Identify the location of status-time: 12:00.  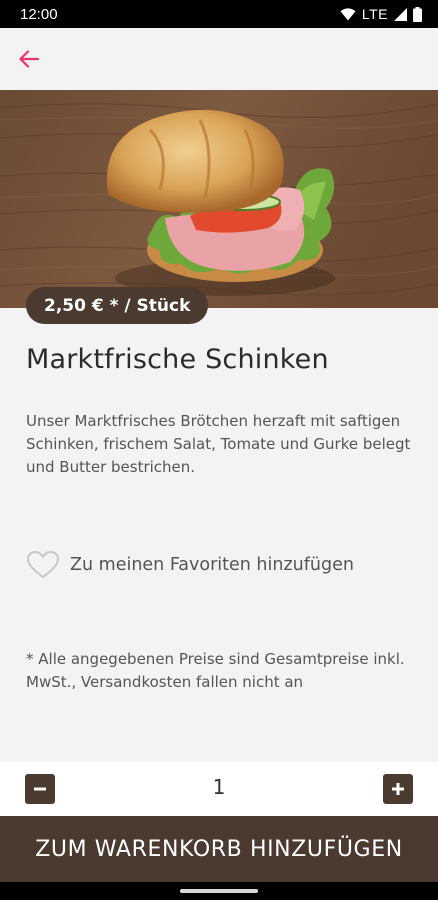
(39, 14).